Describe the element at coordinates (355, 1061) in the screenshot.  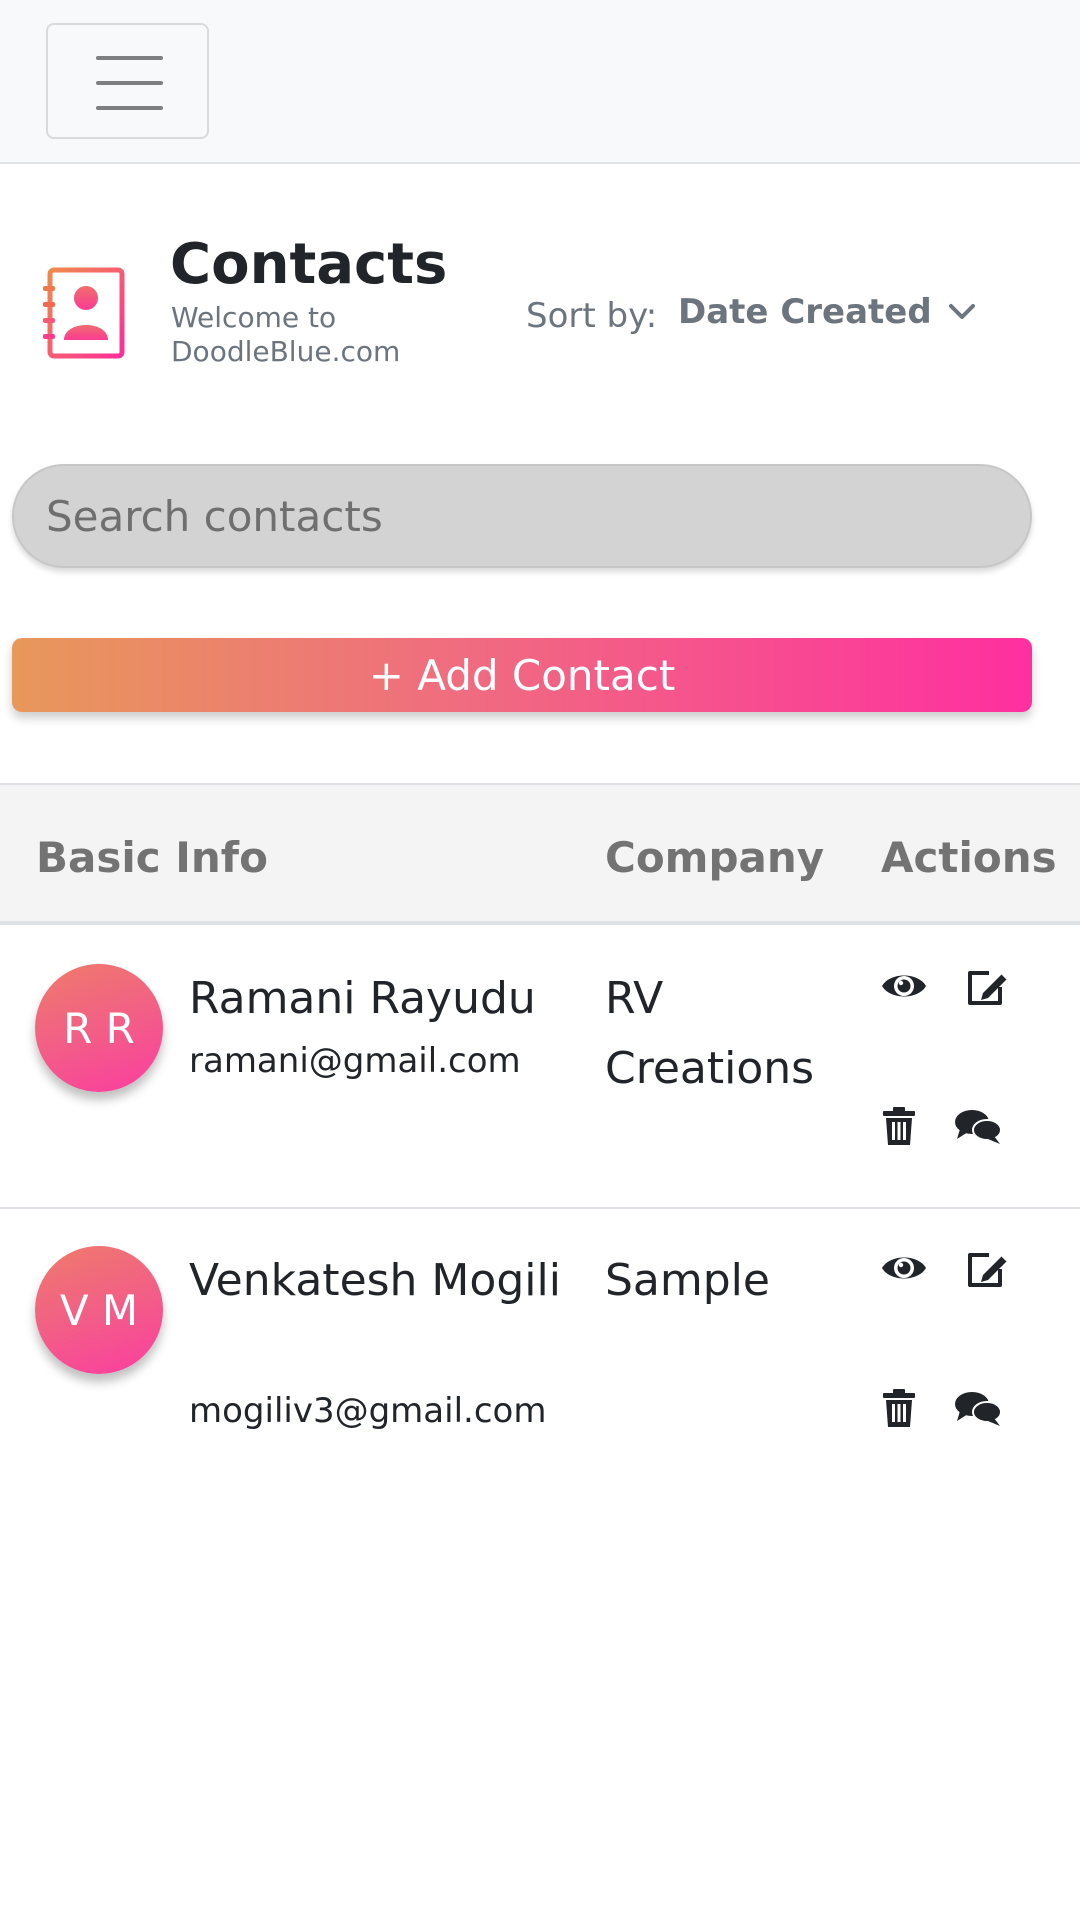
I see `contact-email: ramani@gmail.com` at that location.